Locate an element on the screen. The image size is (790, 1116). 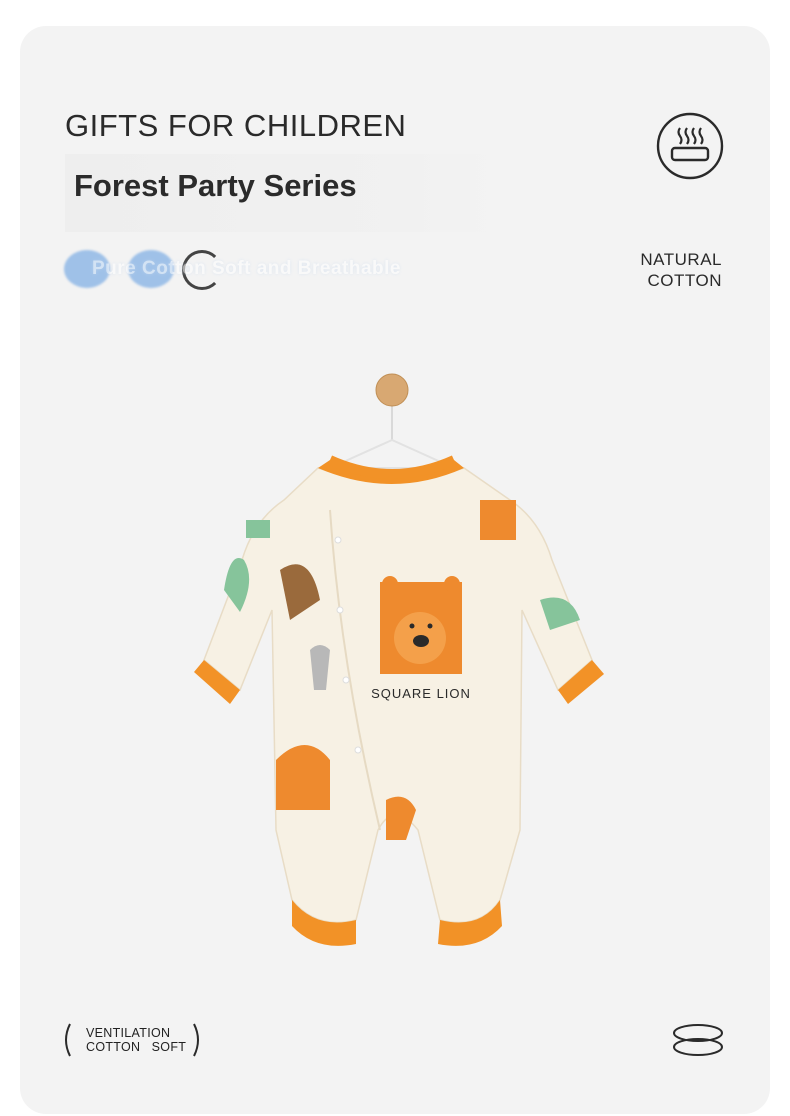
feature-row: Pure Cotton Soft and Breathable is located at coordinates (284, 269).